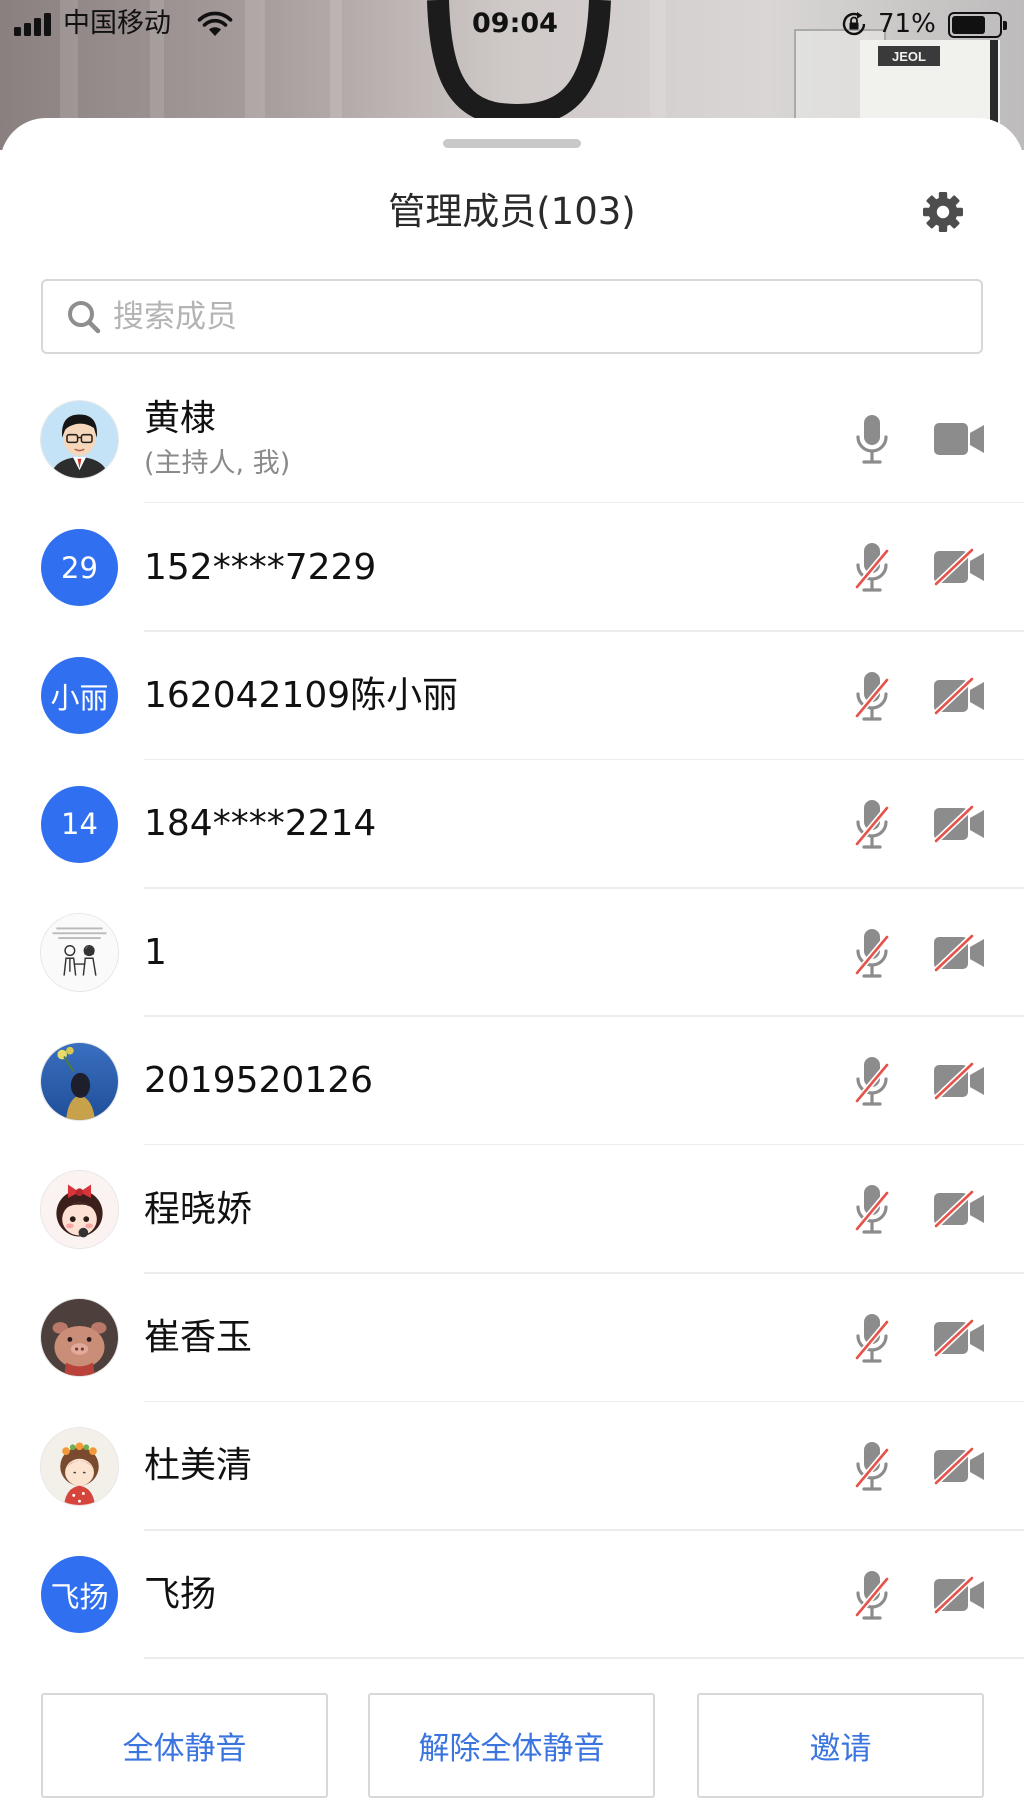  Describe the element at coordinates (424, 1595) in the screenshot. I see `member-info: 飞扬` at that location.